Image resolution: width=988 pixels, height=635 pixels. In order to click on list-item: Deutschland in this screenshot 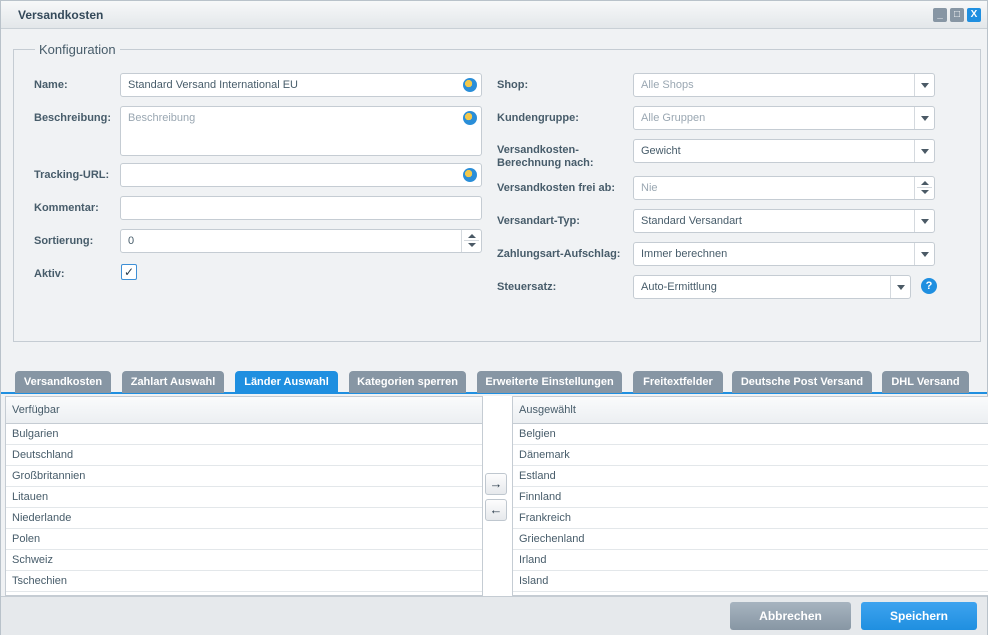, I will do `click(244, 455)`.